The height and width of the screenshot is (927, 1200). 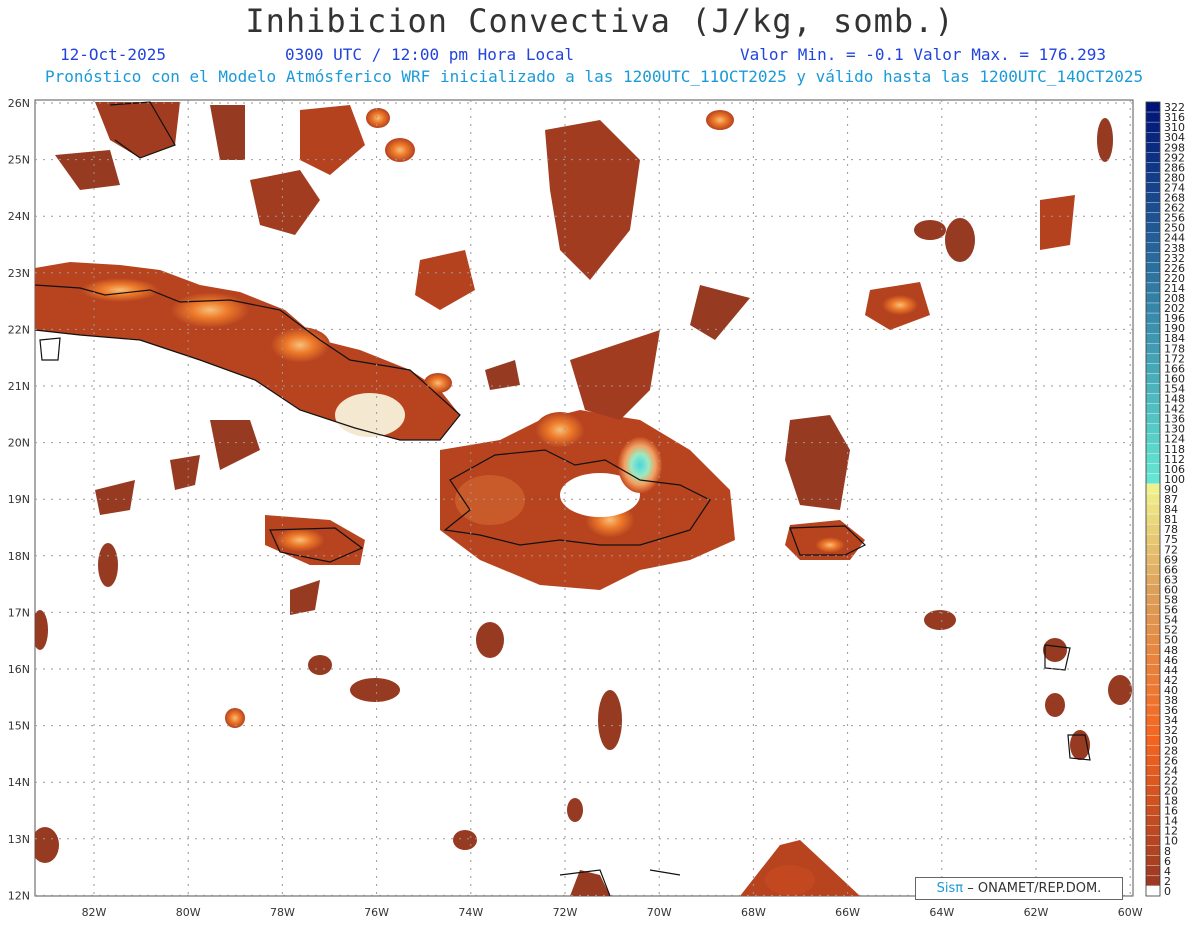 I want to click on credit-box: Sisπ – ONAMET/REP.DOM., so click(x=1019, y=888).